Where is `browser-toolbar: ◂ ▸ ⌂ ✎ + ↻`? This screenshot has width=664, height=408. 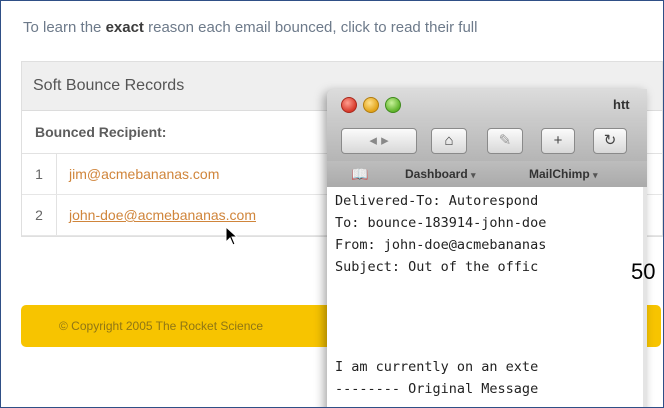
browser-toolbar: ◂ ▸ ⌂ ✎ + ↻ is located at coordinates (487, 141).